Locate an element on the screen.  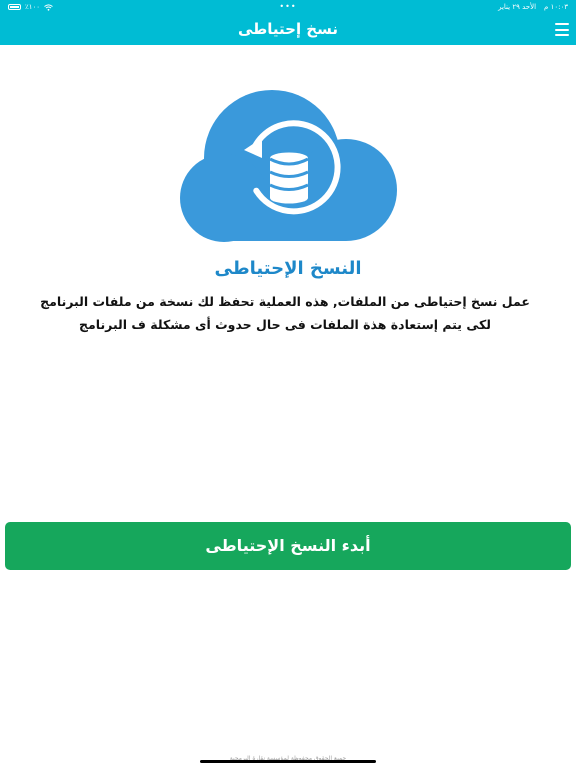
app-bar: نسخ إحتياطى is located at coordinates (288, 29).